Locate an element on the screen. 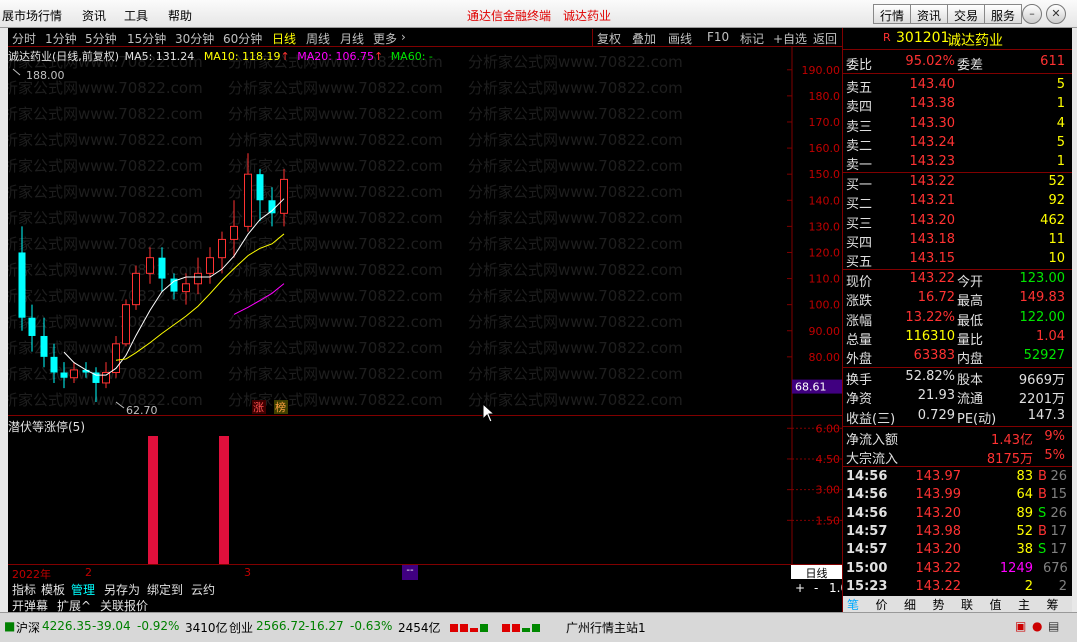  info-value: 2201万 is located at coordinates (1041, 400).